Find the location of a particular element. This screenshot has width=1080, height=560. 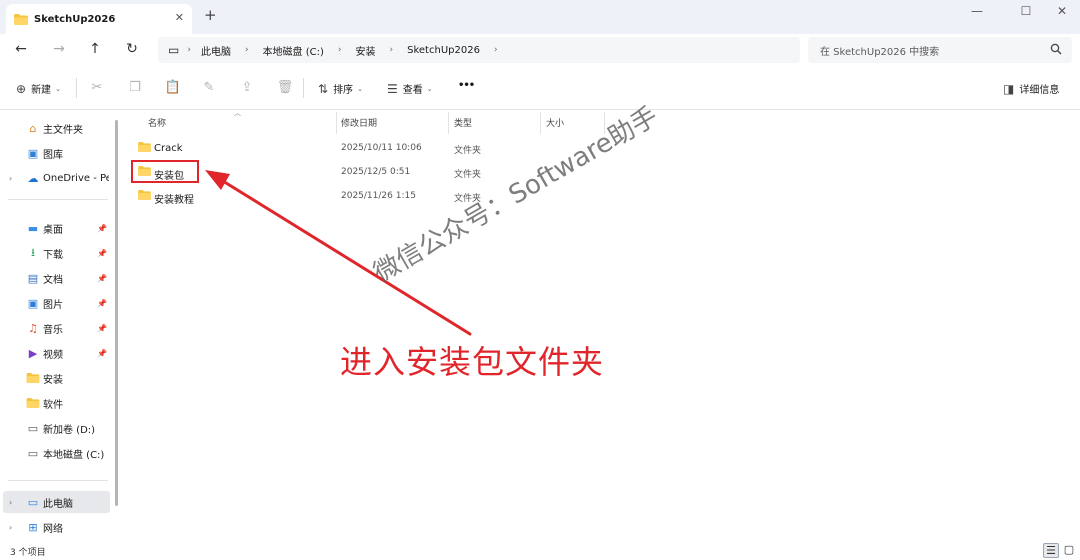

annotation-arrow is located at coordinates (338, 253).